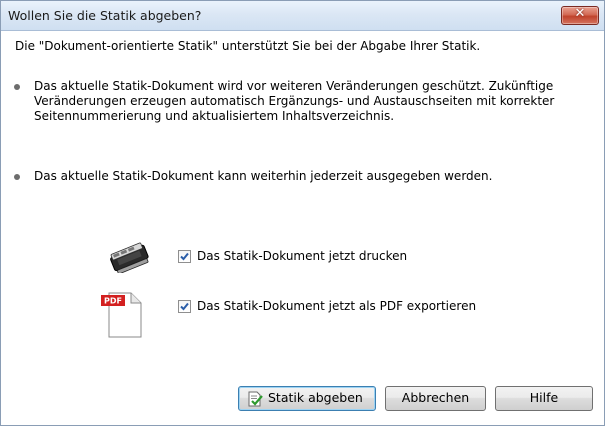  What do you see at coordinates (544, 398) in the screenshot?
I see `help-button: Hilfe` at bounding box center [544, 398].